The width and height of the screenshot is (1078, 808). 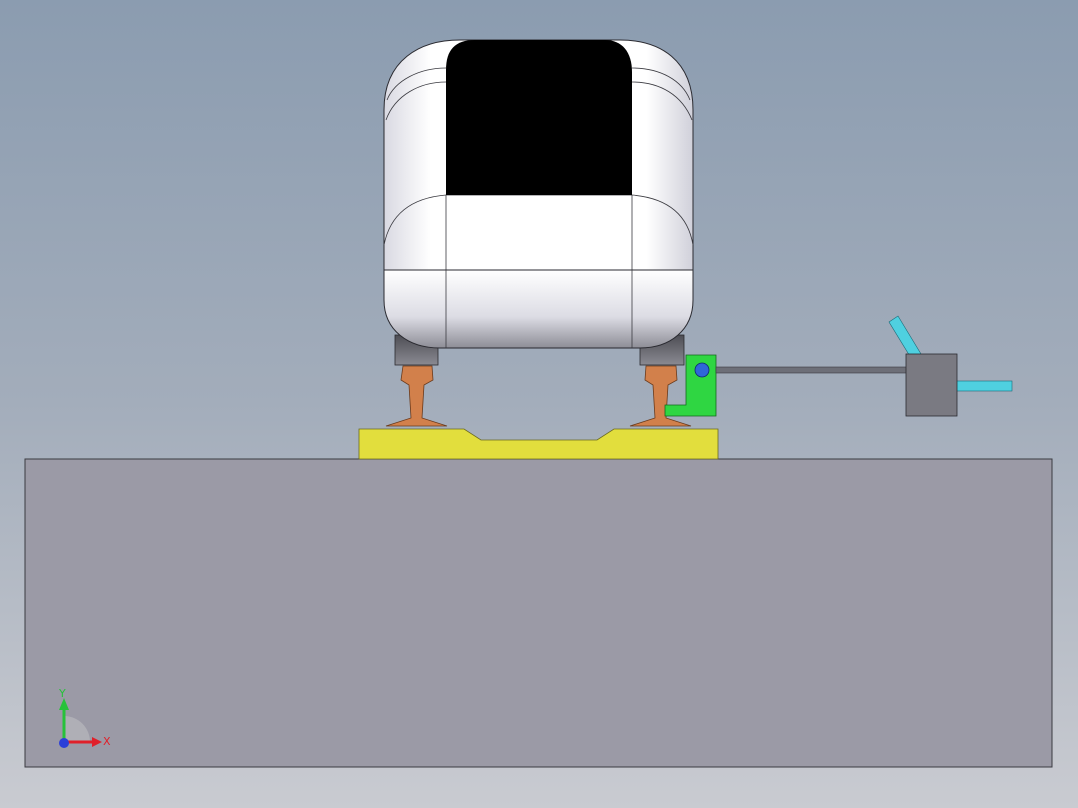 What do you see at coordinates (538, 444) in the screenshot?
I see `track-base` at bounding box center [538, 444].